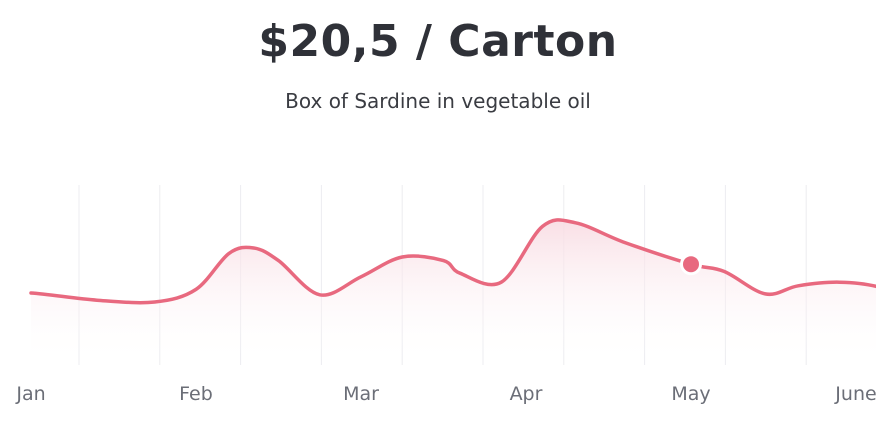 The width and height of the screenshot is (876, 424). What do you see at coordinates (361, 394) in the screenshot?
I see `x-tick-label: Mar` at bounding box center [361, 394].